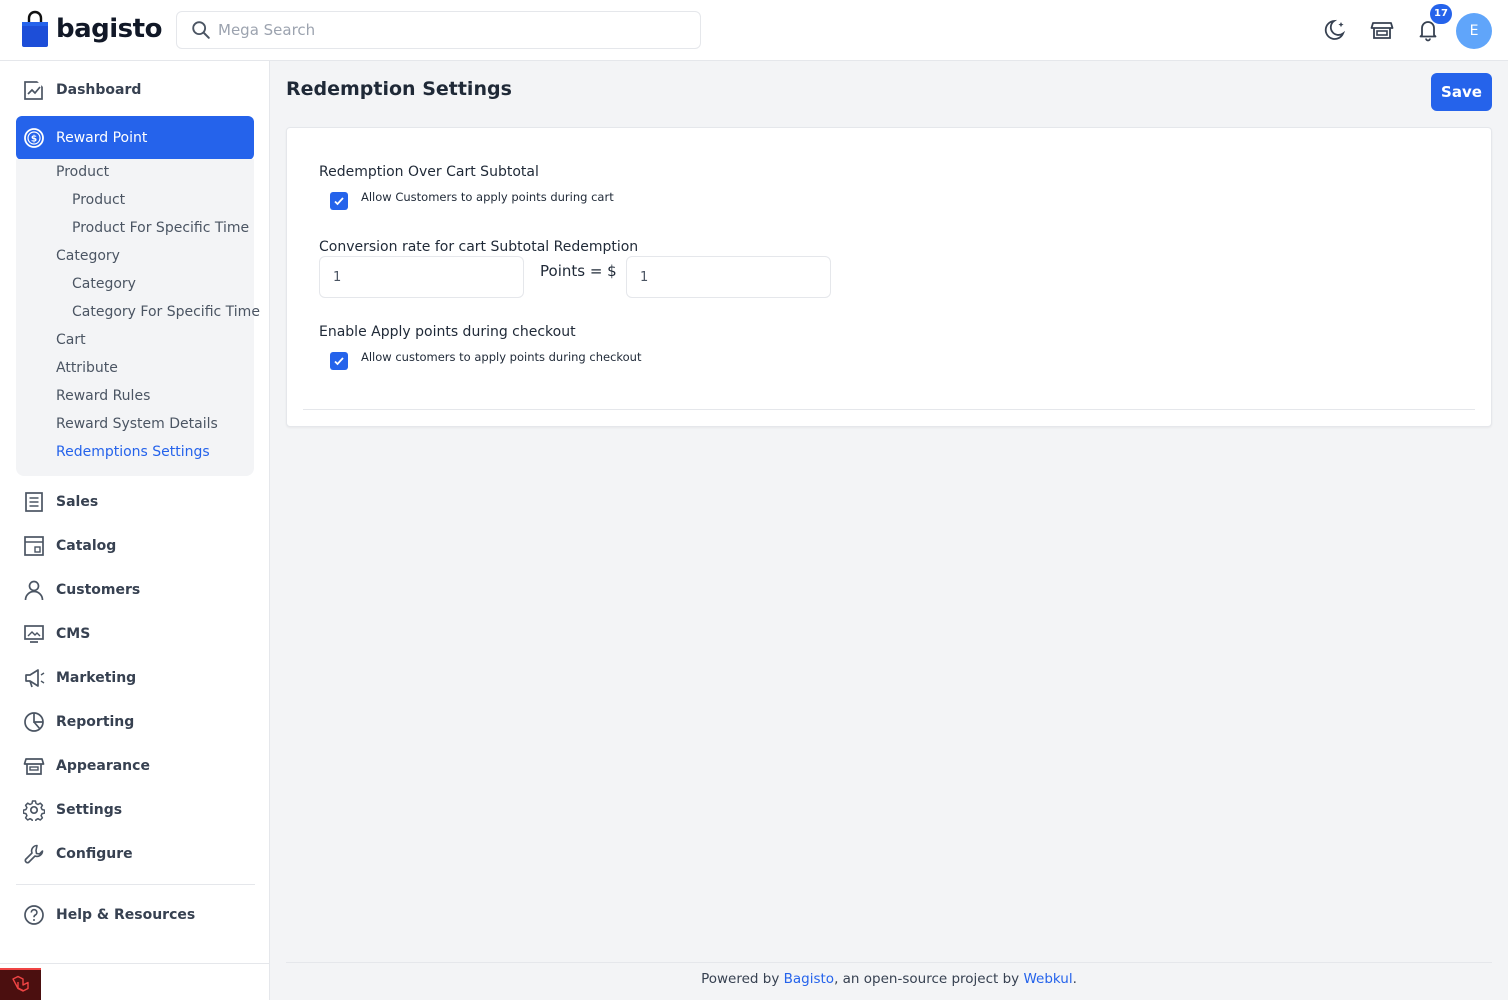 This screenshot has width=1508, height=1000. I want to click on checkout-section-label: Enable Apply points during checkout, so click(447, 332).